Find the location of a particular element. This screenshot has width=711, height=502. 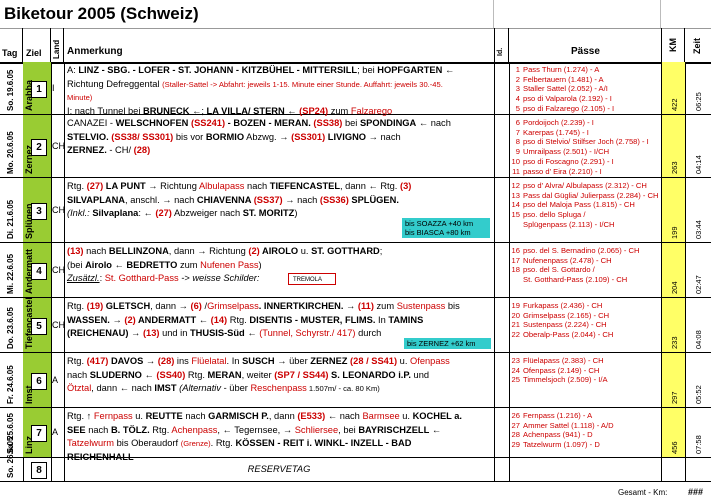

header-paesse: Pässe is located at coordinates (585, 45).